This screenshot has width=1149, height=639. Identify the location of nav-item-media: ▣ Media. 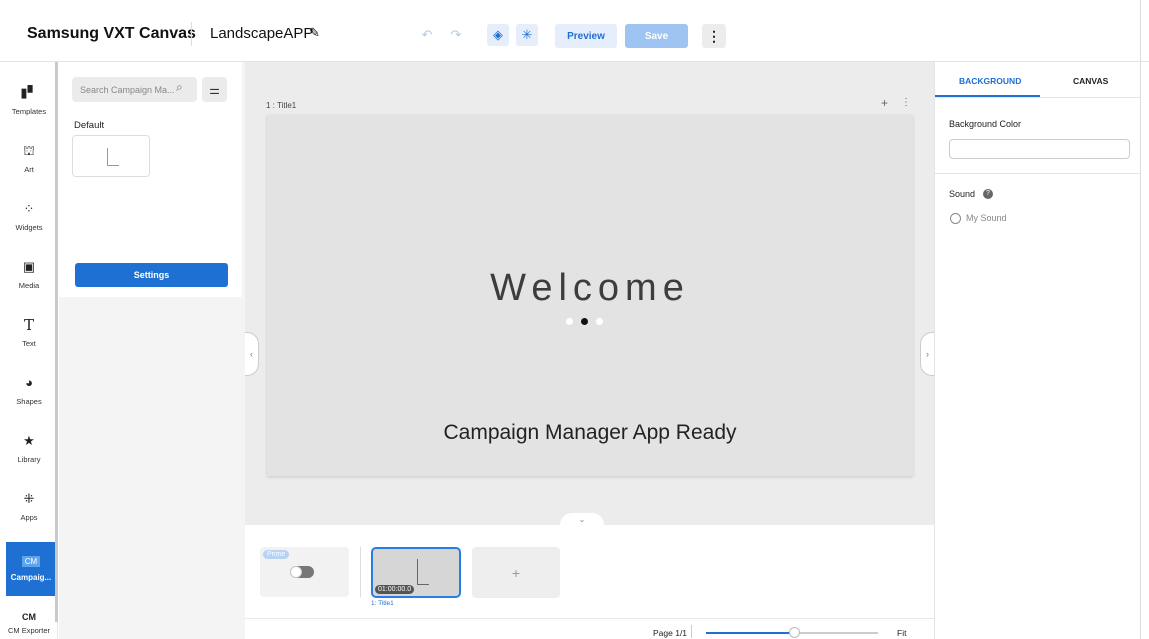
(29, 274).